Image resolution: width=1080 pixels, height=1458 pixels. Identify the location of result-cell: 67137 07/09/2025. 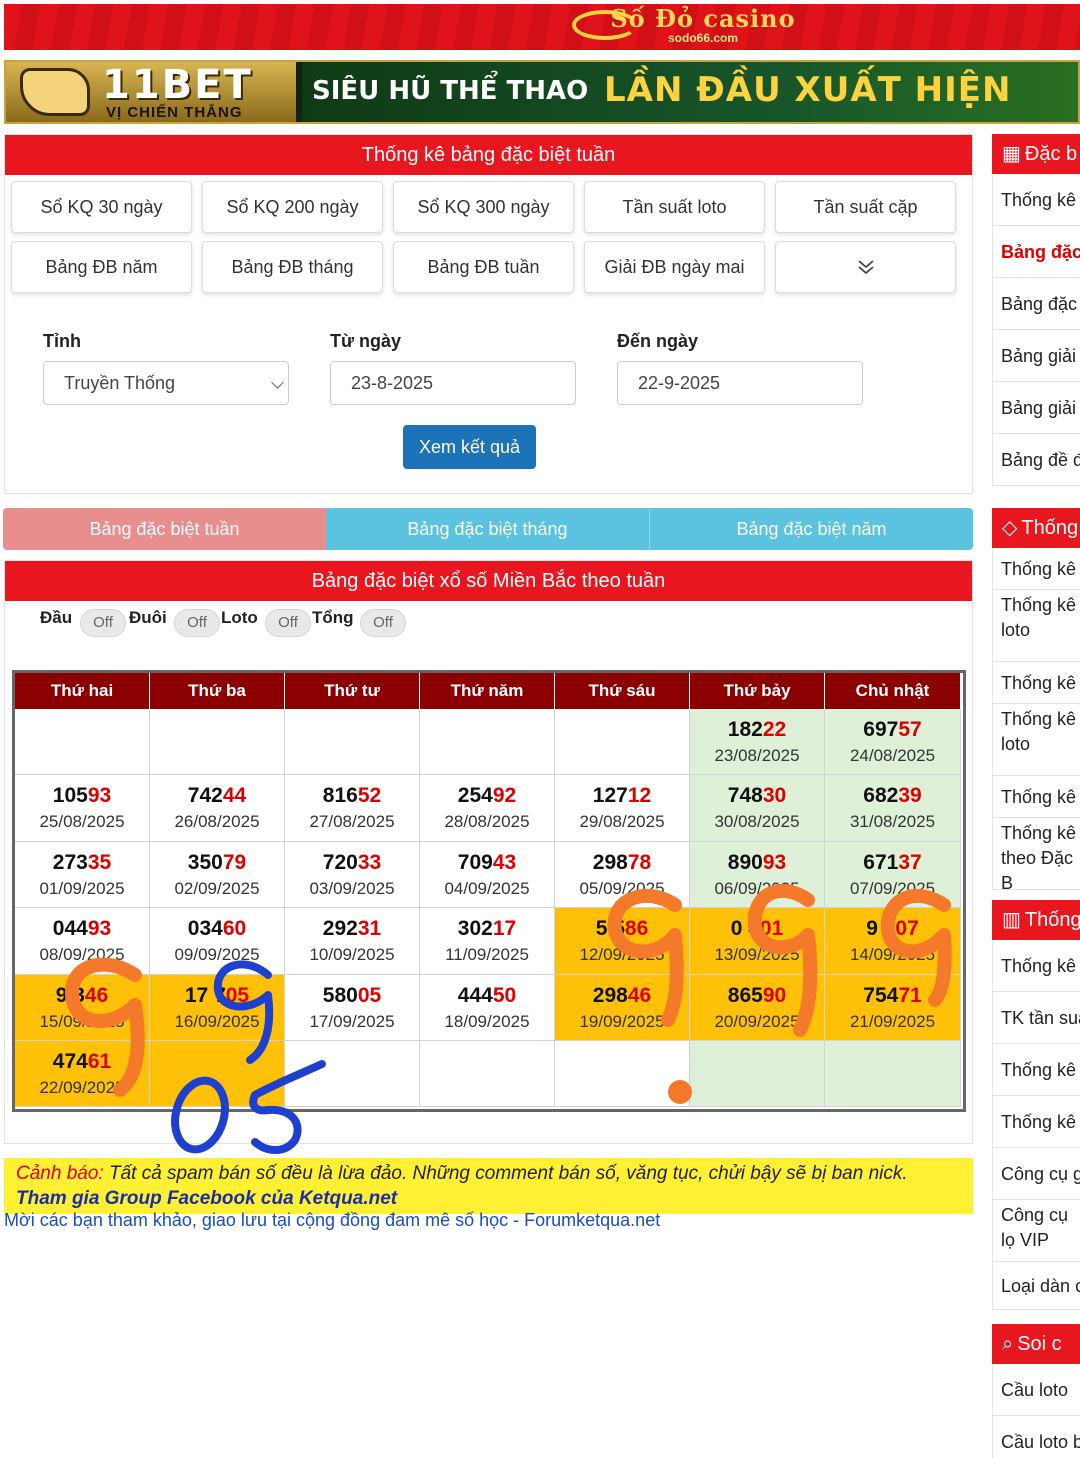
(893, 875).